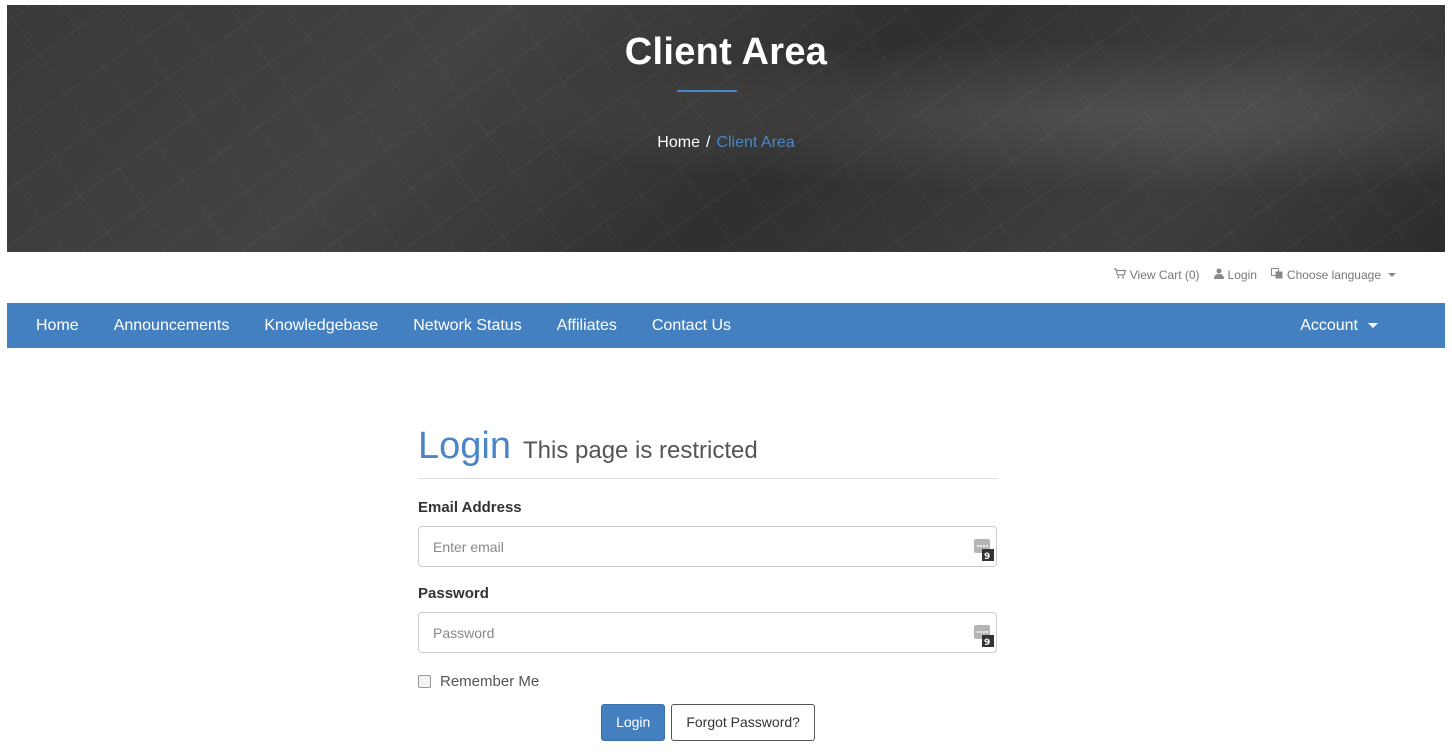 The height and width of the screenshot is (755, 1452). I want to click on account-dropdown: Account, so click(1339, 326).